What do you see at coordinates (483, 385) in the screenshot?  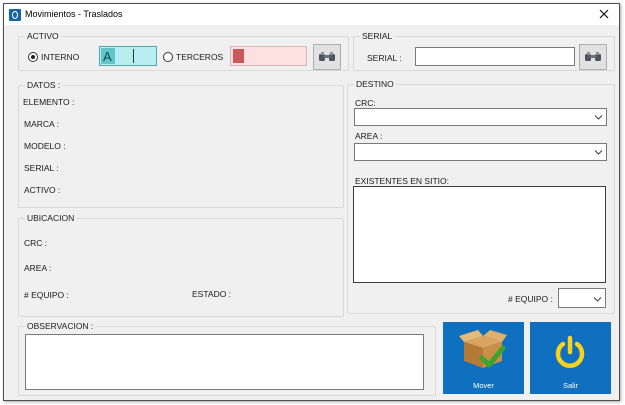 I see `mover-label: Mover` at bounding box center [483, 385].